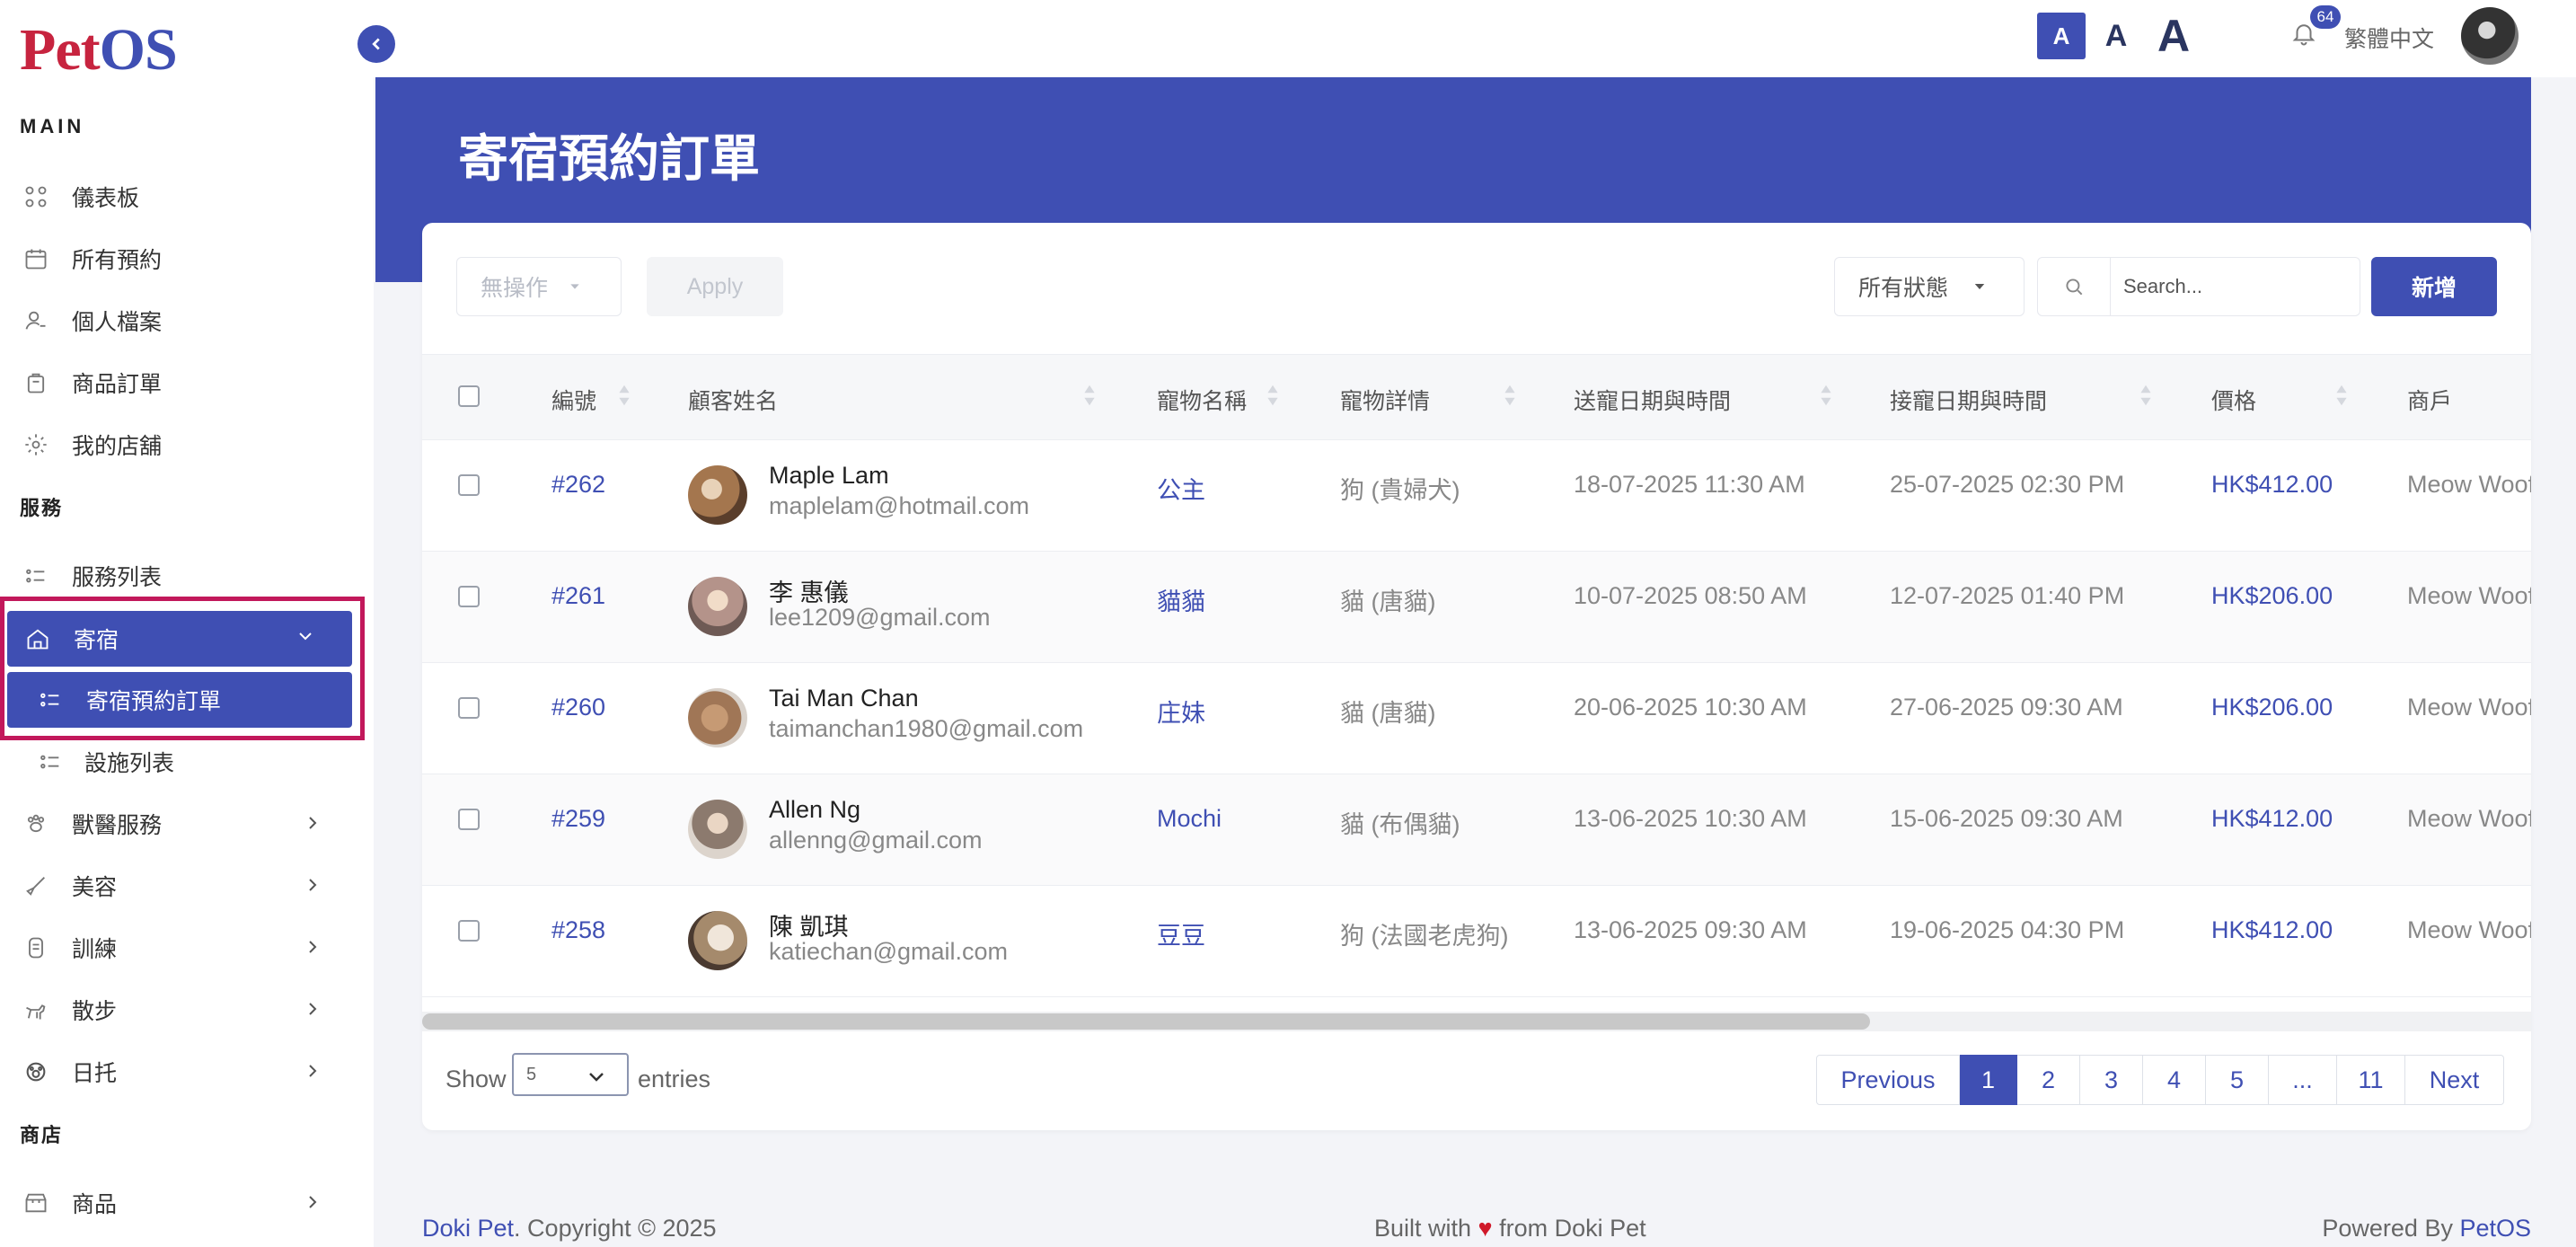  What do you see at coordinates (2389, 38) in the screenshot?
I see `language-switcher: 繁體中文` at bounding box center [2389, 38].